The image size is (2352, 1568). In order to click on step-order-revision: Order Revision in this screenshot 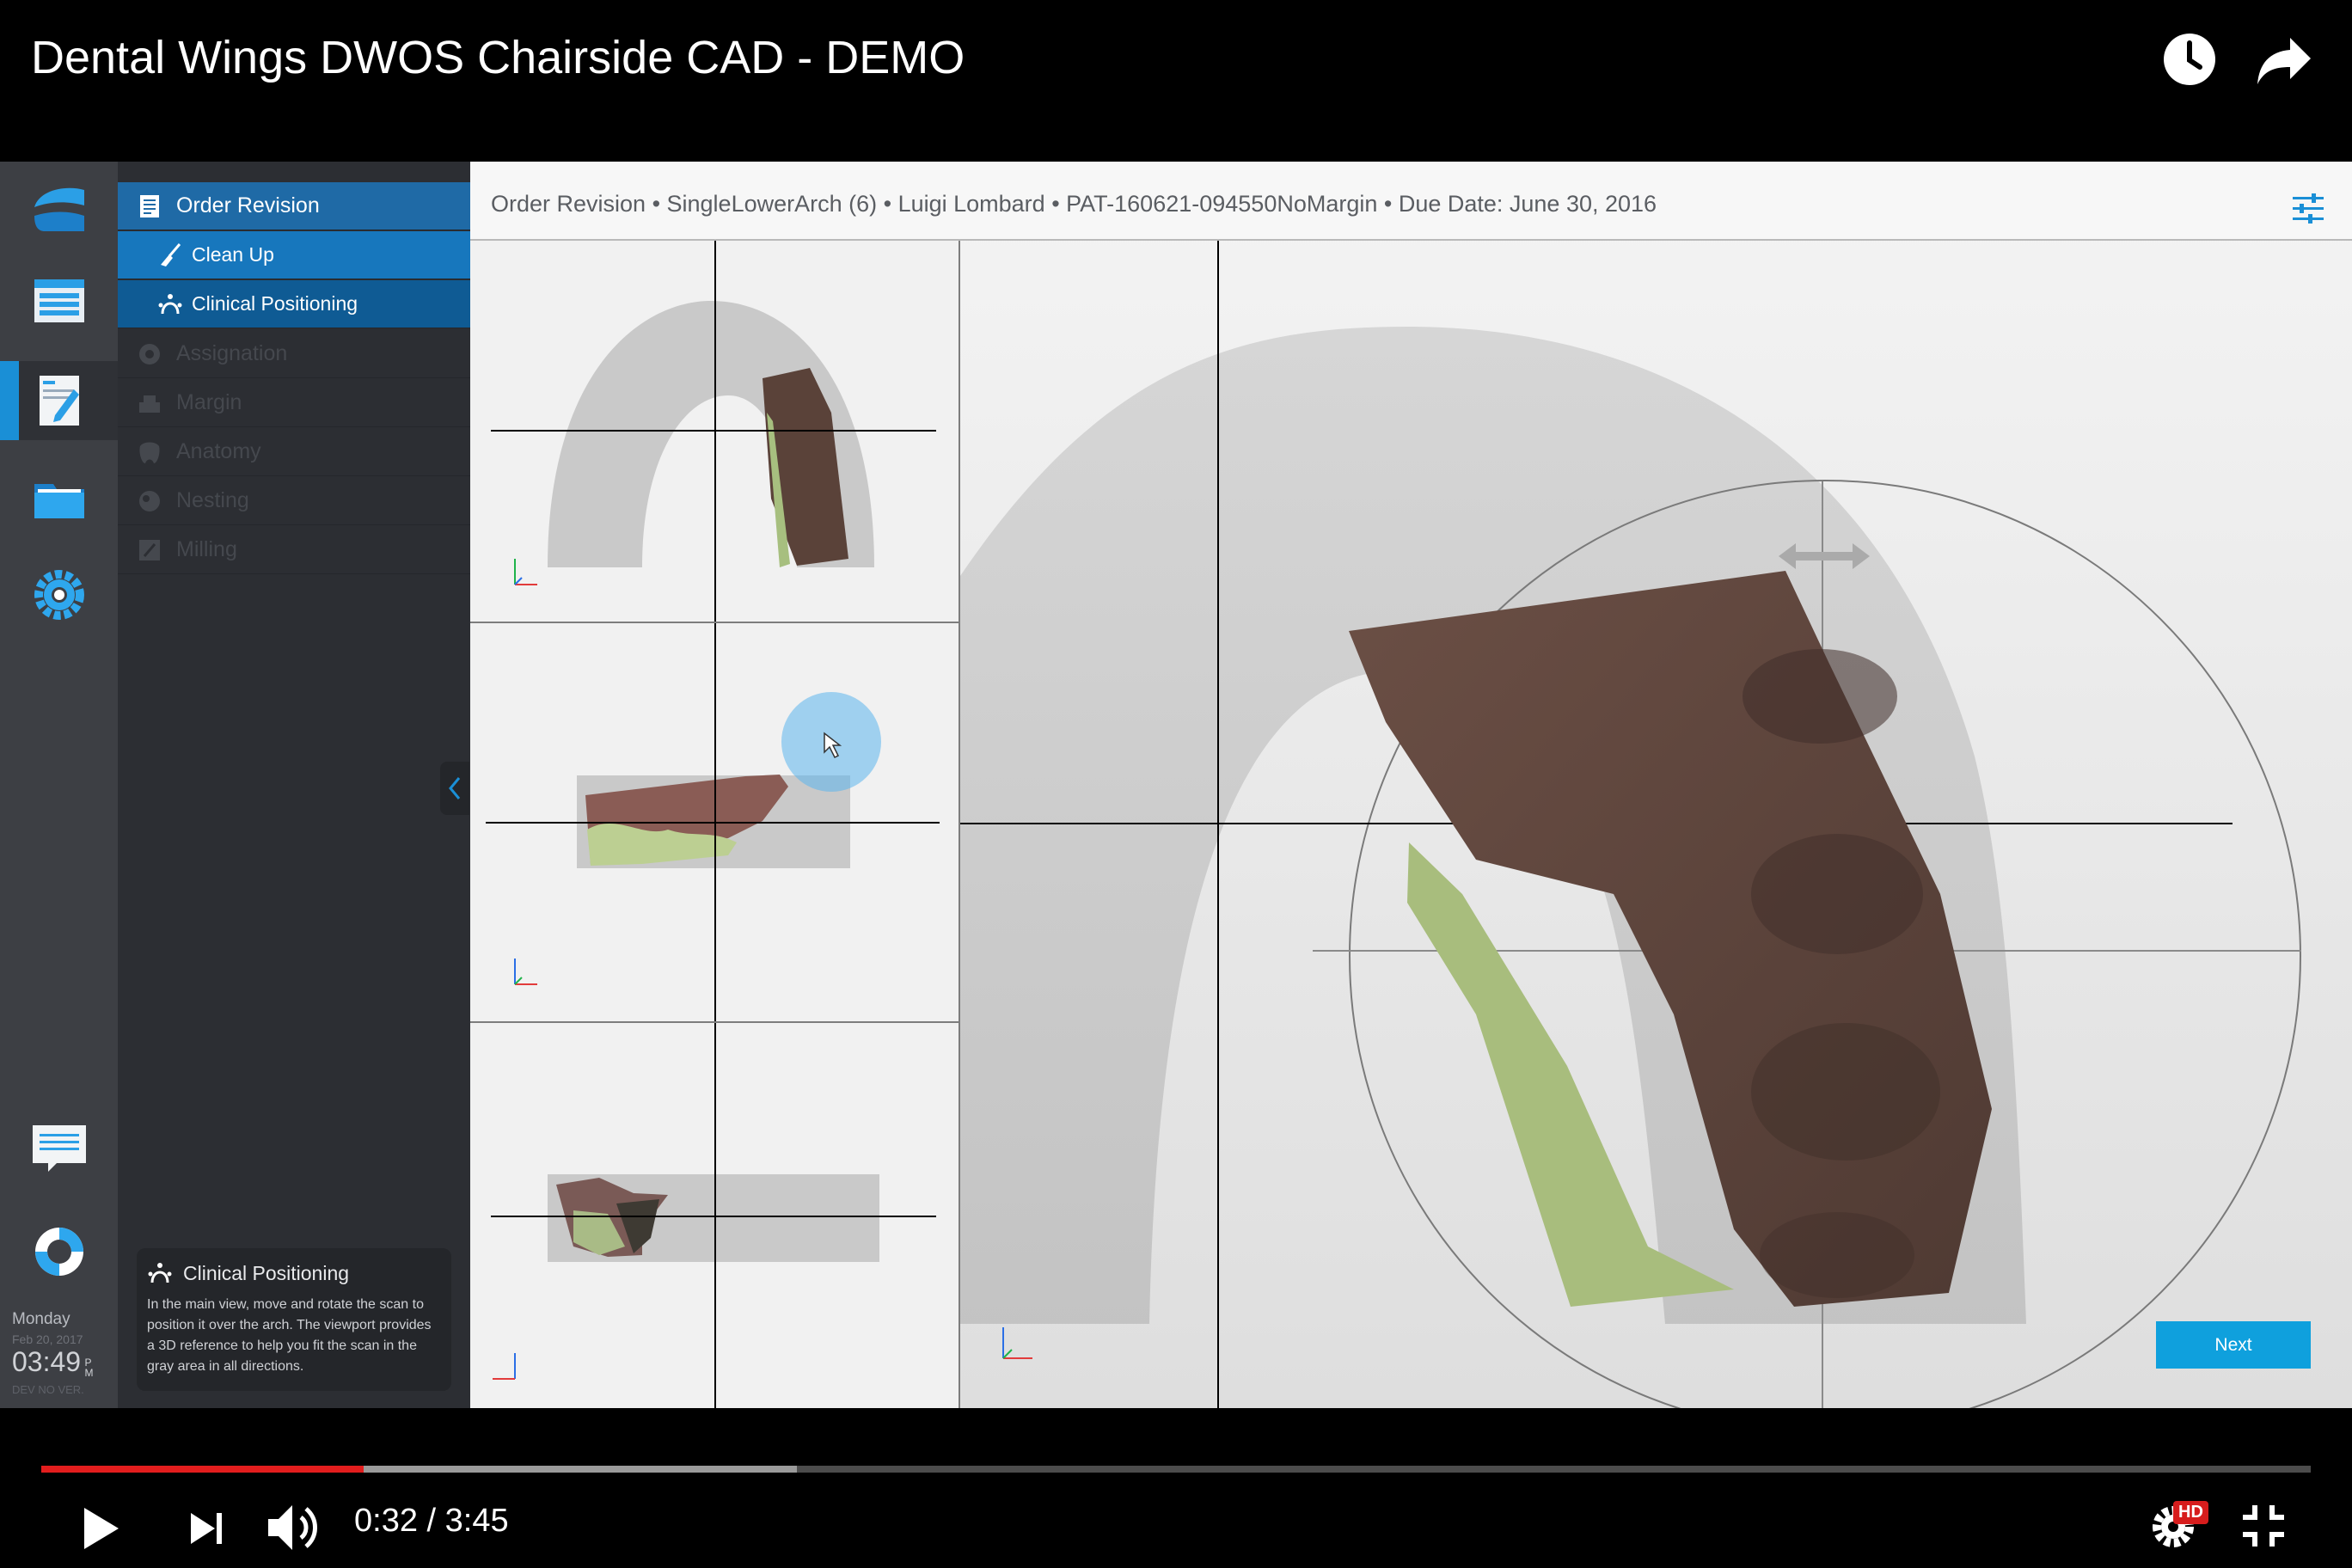, I will do `click(294, 206)`.